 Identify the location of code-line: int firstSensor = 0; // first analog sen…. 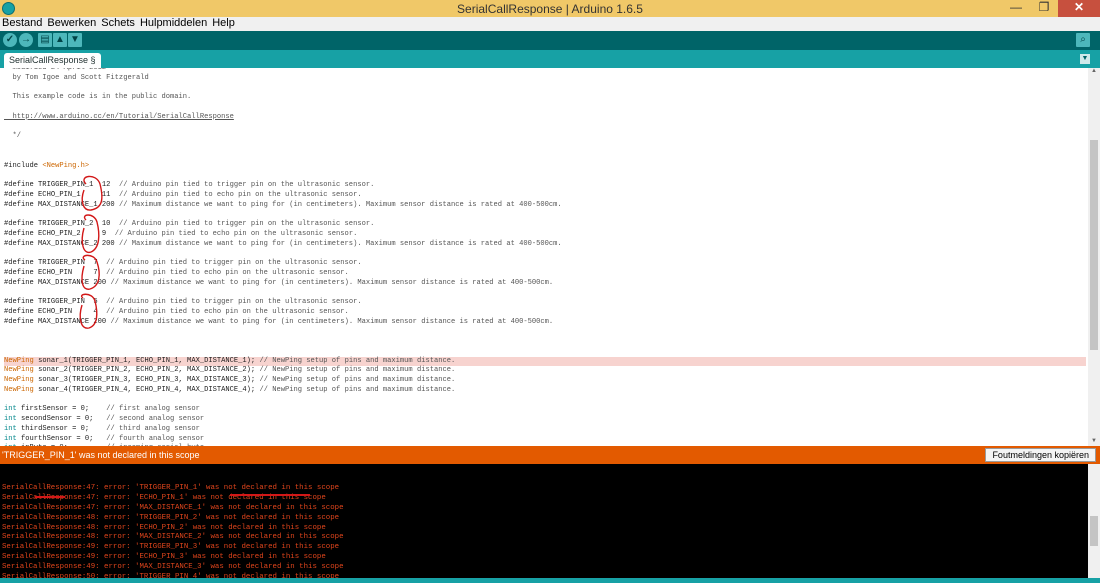
(545, 410).